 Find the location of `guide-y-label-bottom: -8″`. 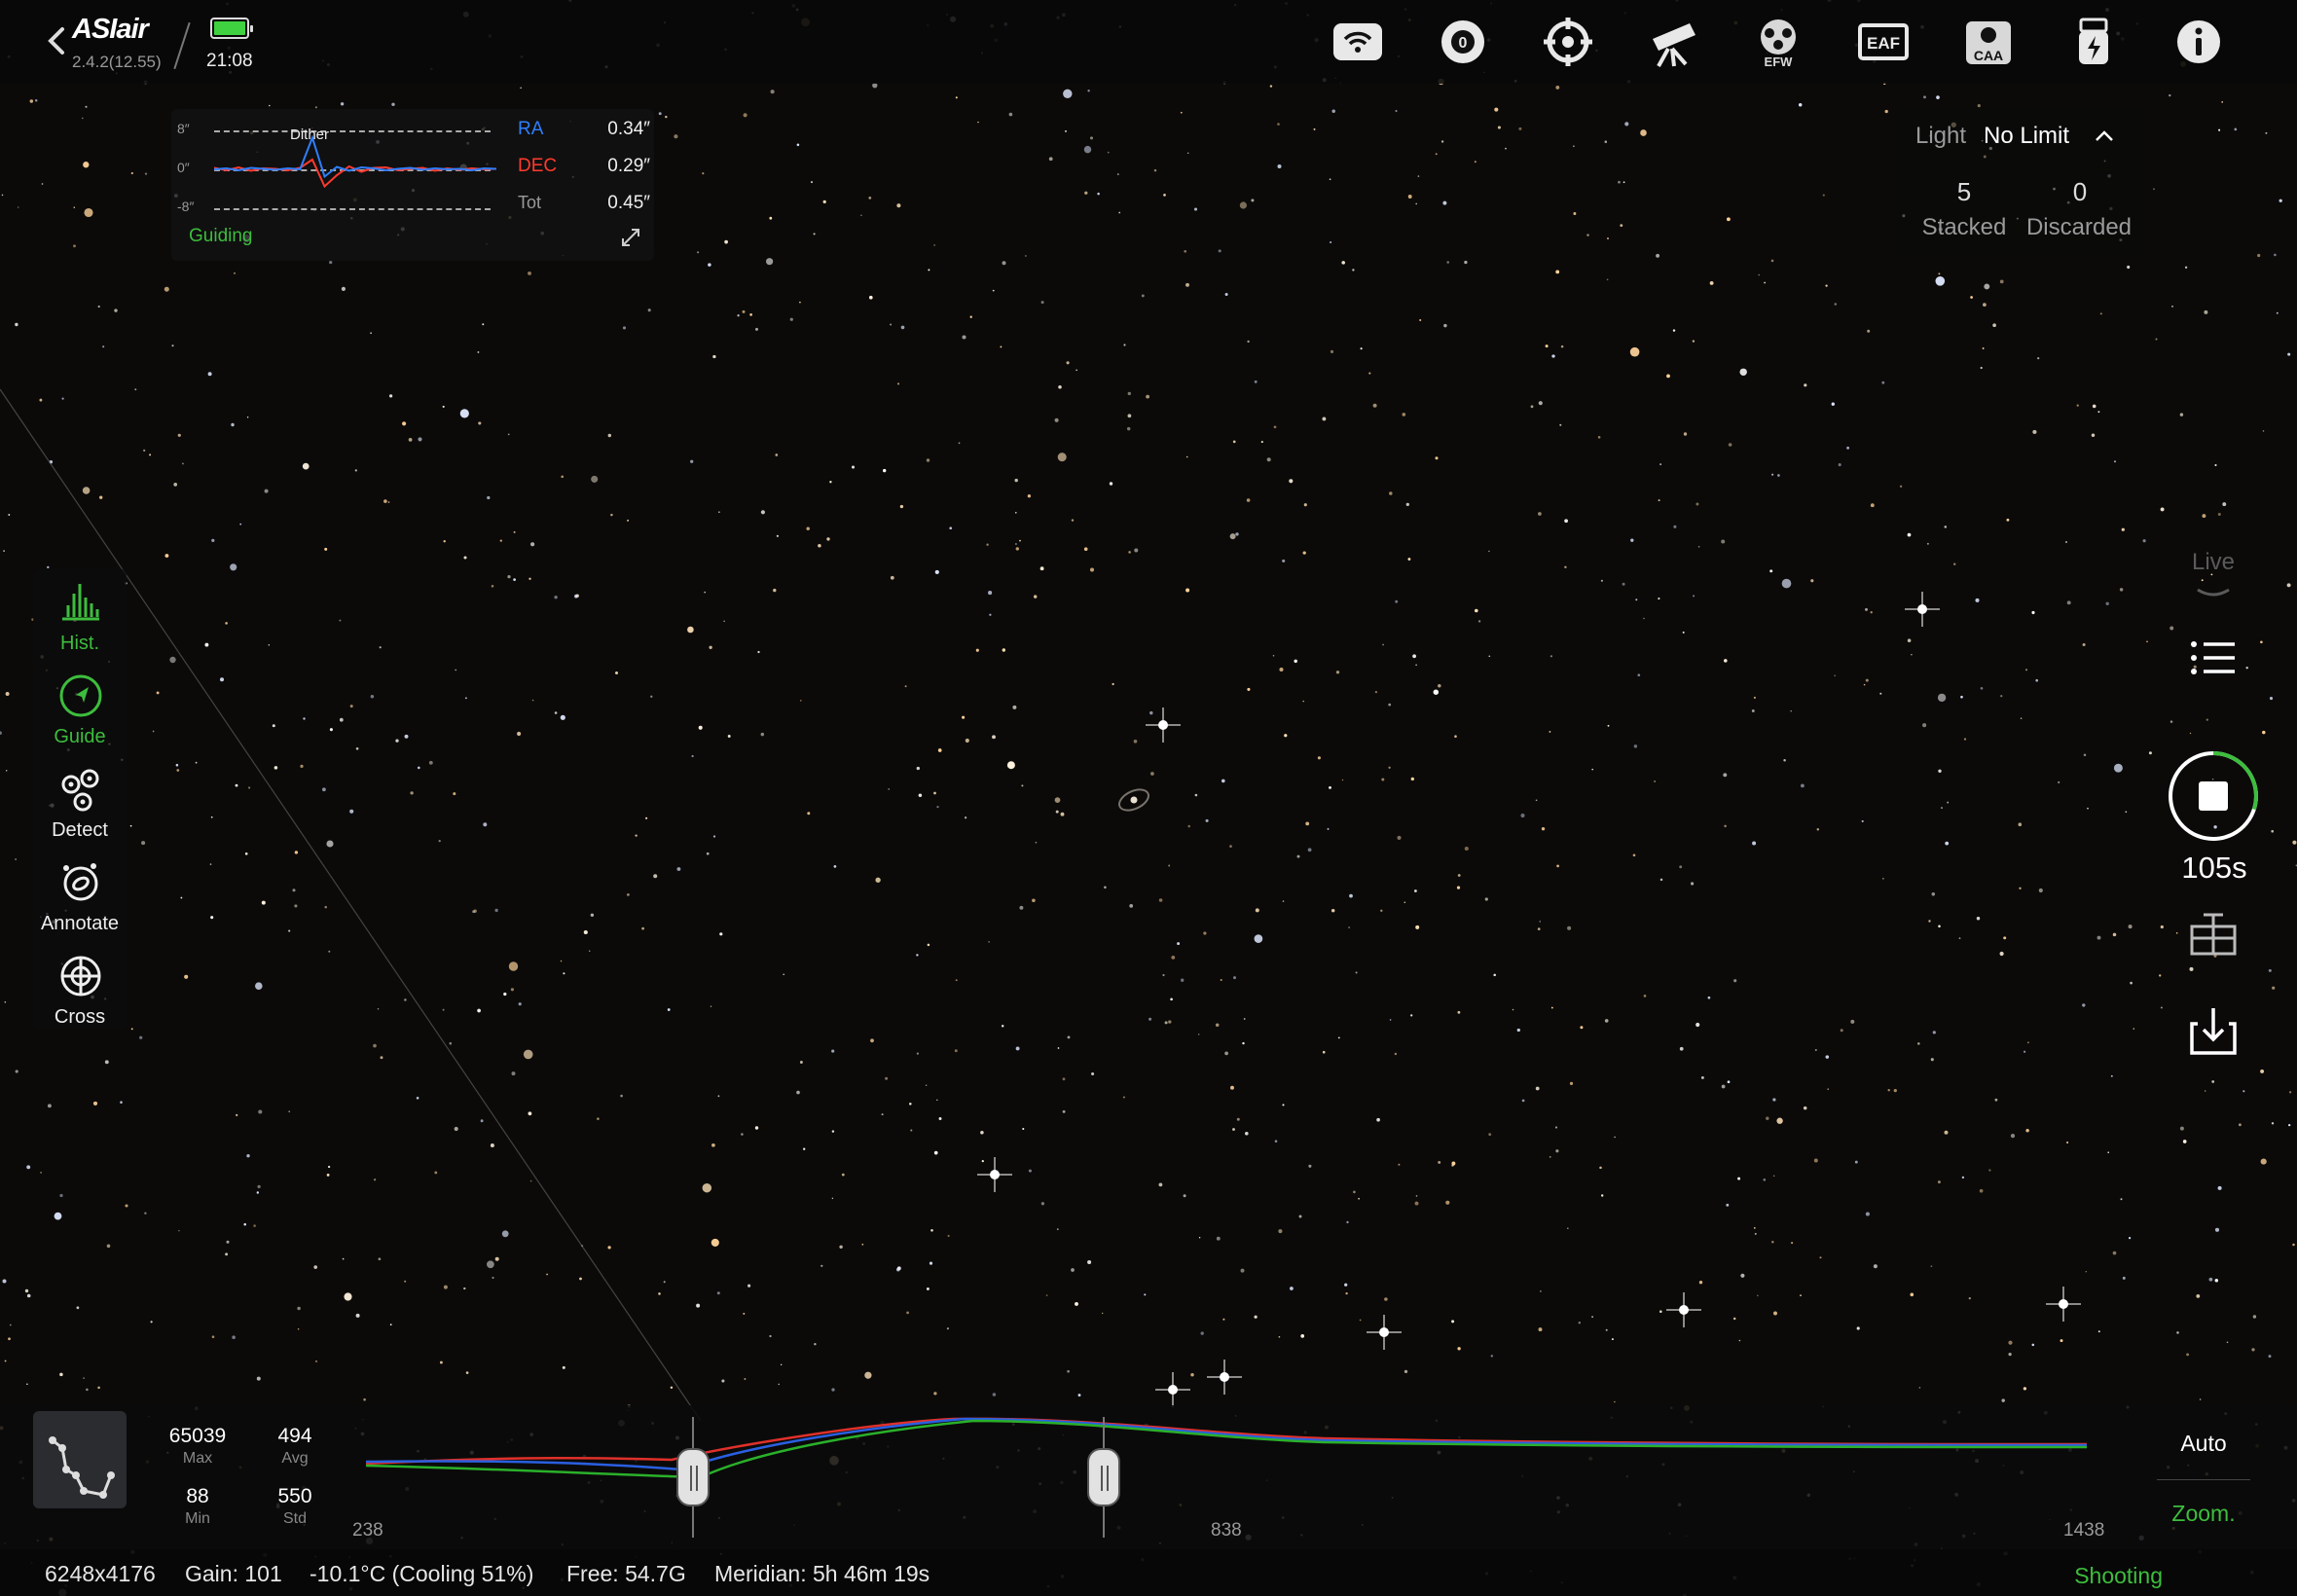

guide-y-label-bottom: -8″ is located at coordinates (186, 206).